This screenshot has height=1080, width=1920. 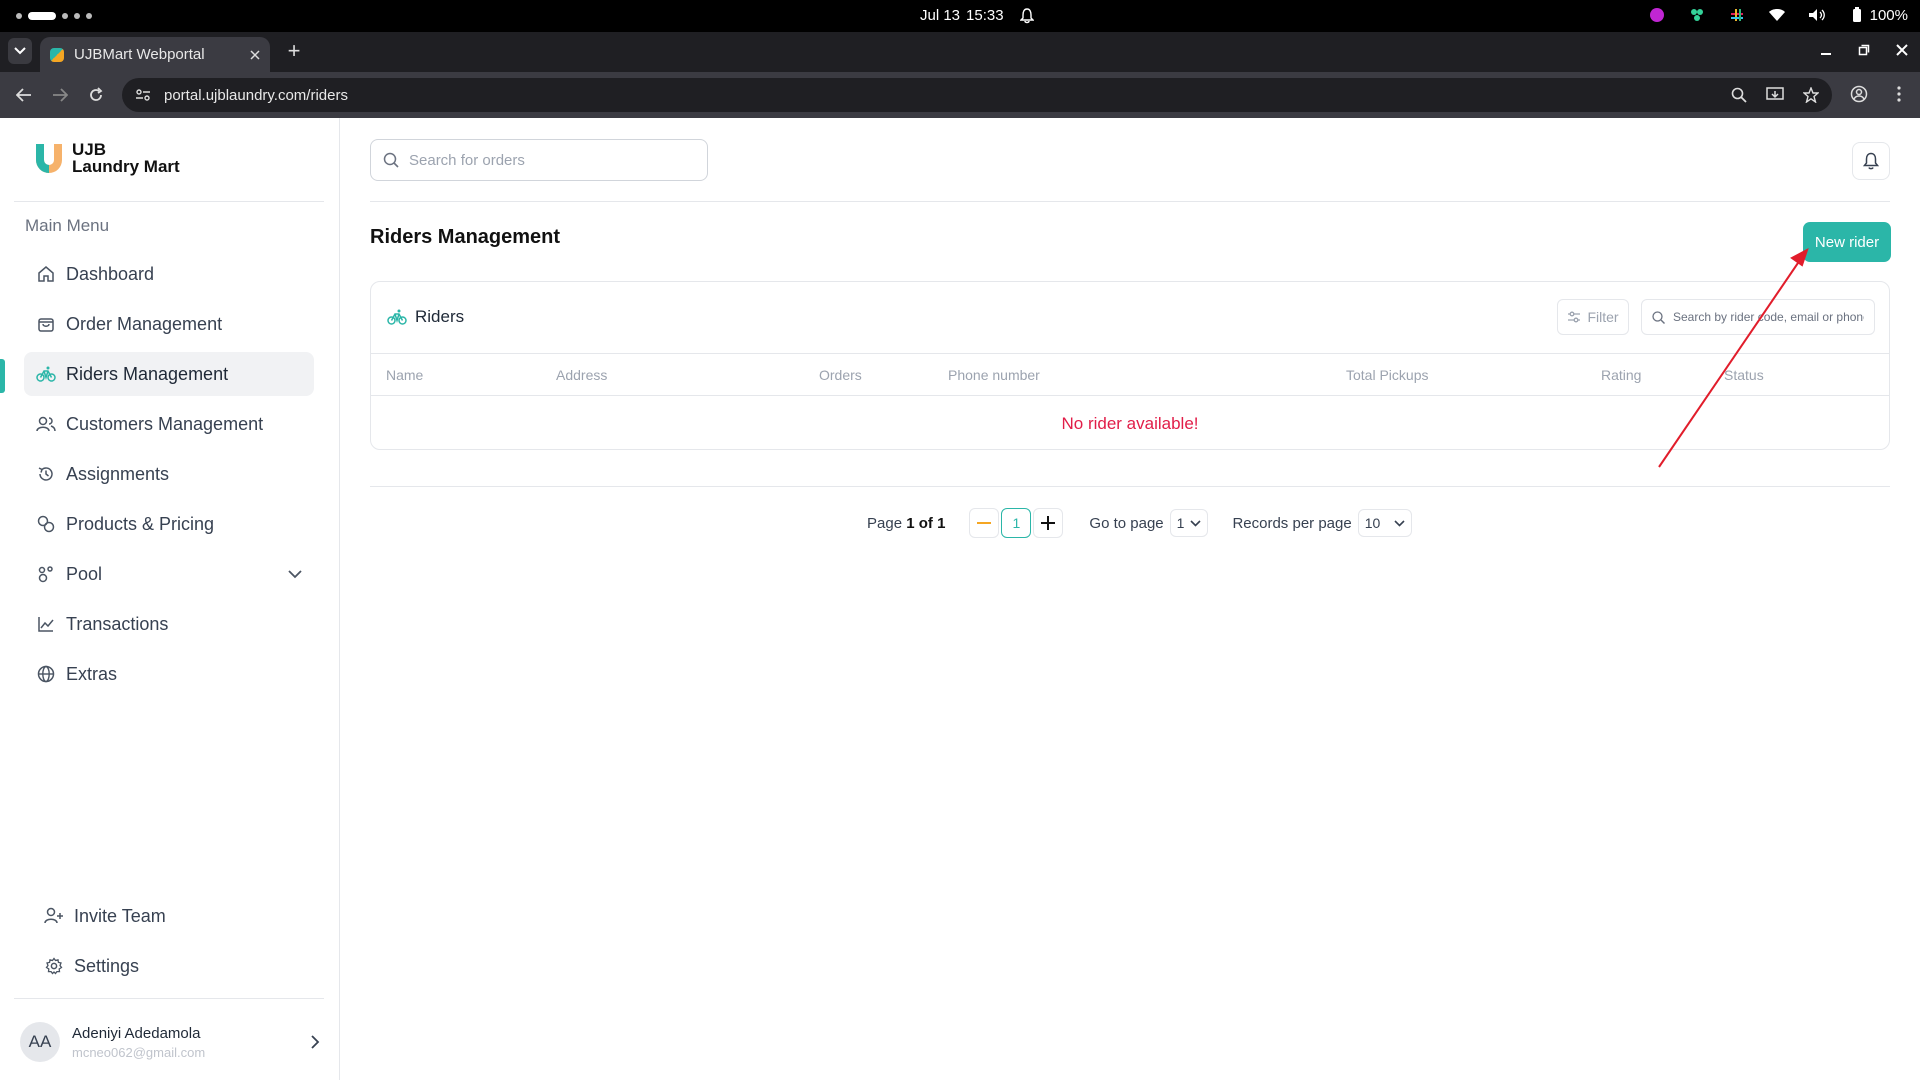 I want to click on header-divider, so click(x=1130, y=201).